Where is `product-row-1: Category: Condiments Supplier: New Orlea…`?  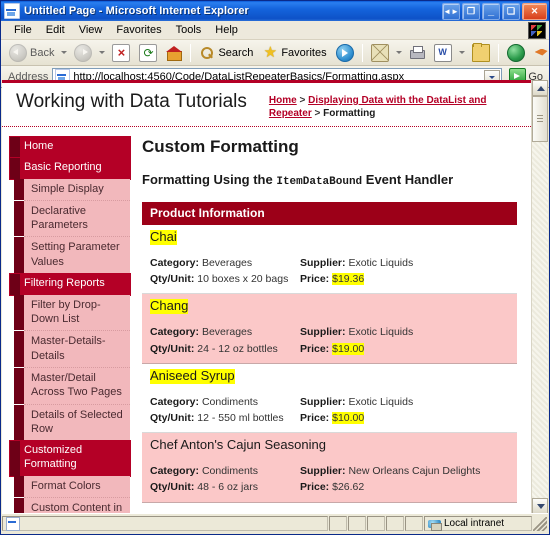 product-row-1: Category: Condiments Supplier: New Orlea… is located at coordinates (329, 471).